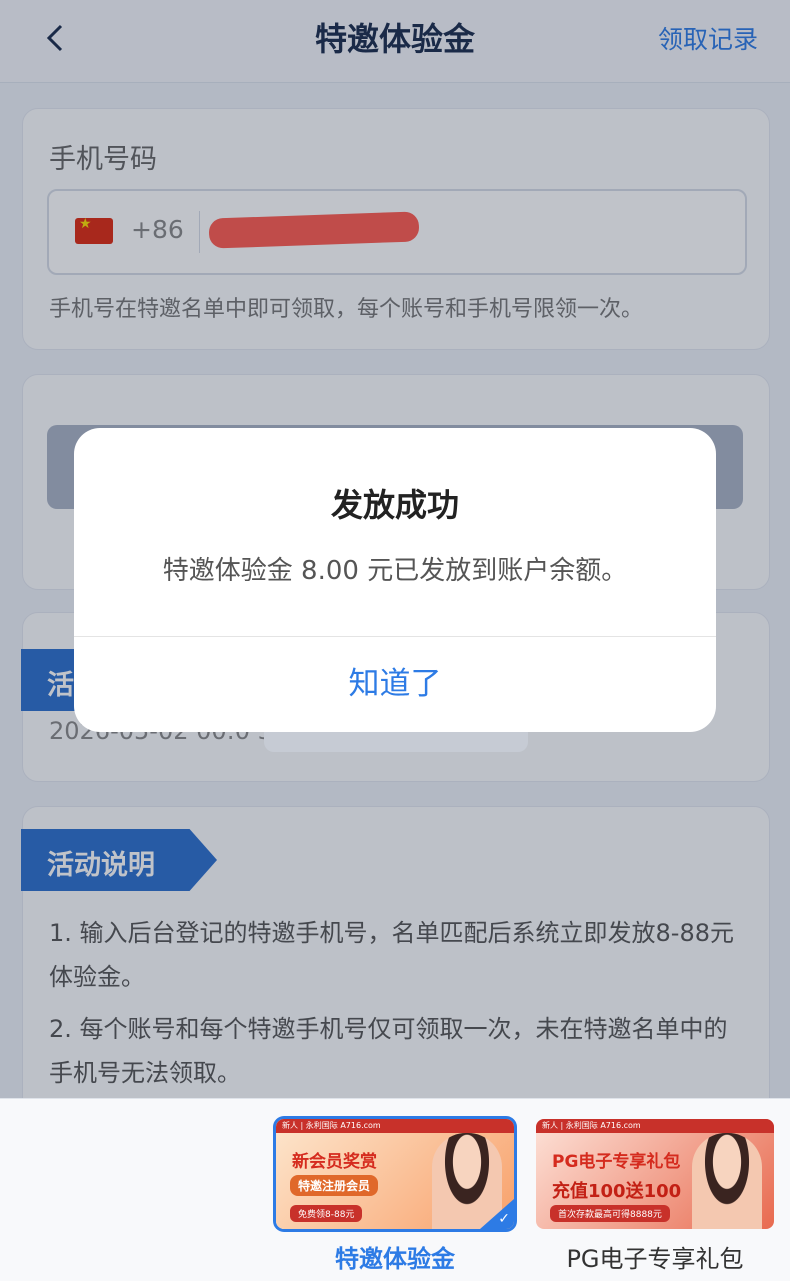  Describe the element at coordinates (655, 1256) in the screenshot. I see `tab-pg-gift: PG电子专享礼包` at that location.